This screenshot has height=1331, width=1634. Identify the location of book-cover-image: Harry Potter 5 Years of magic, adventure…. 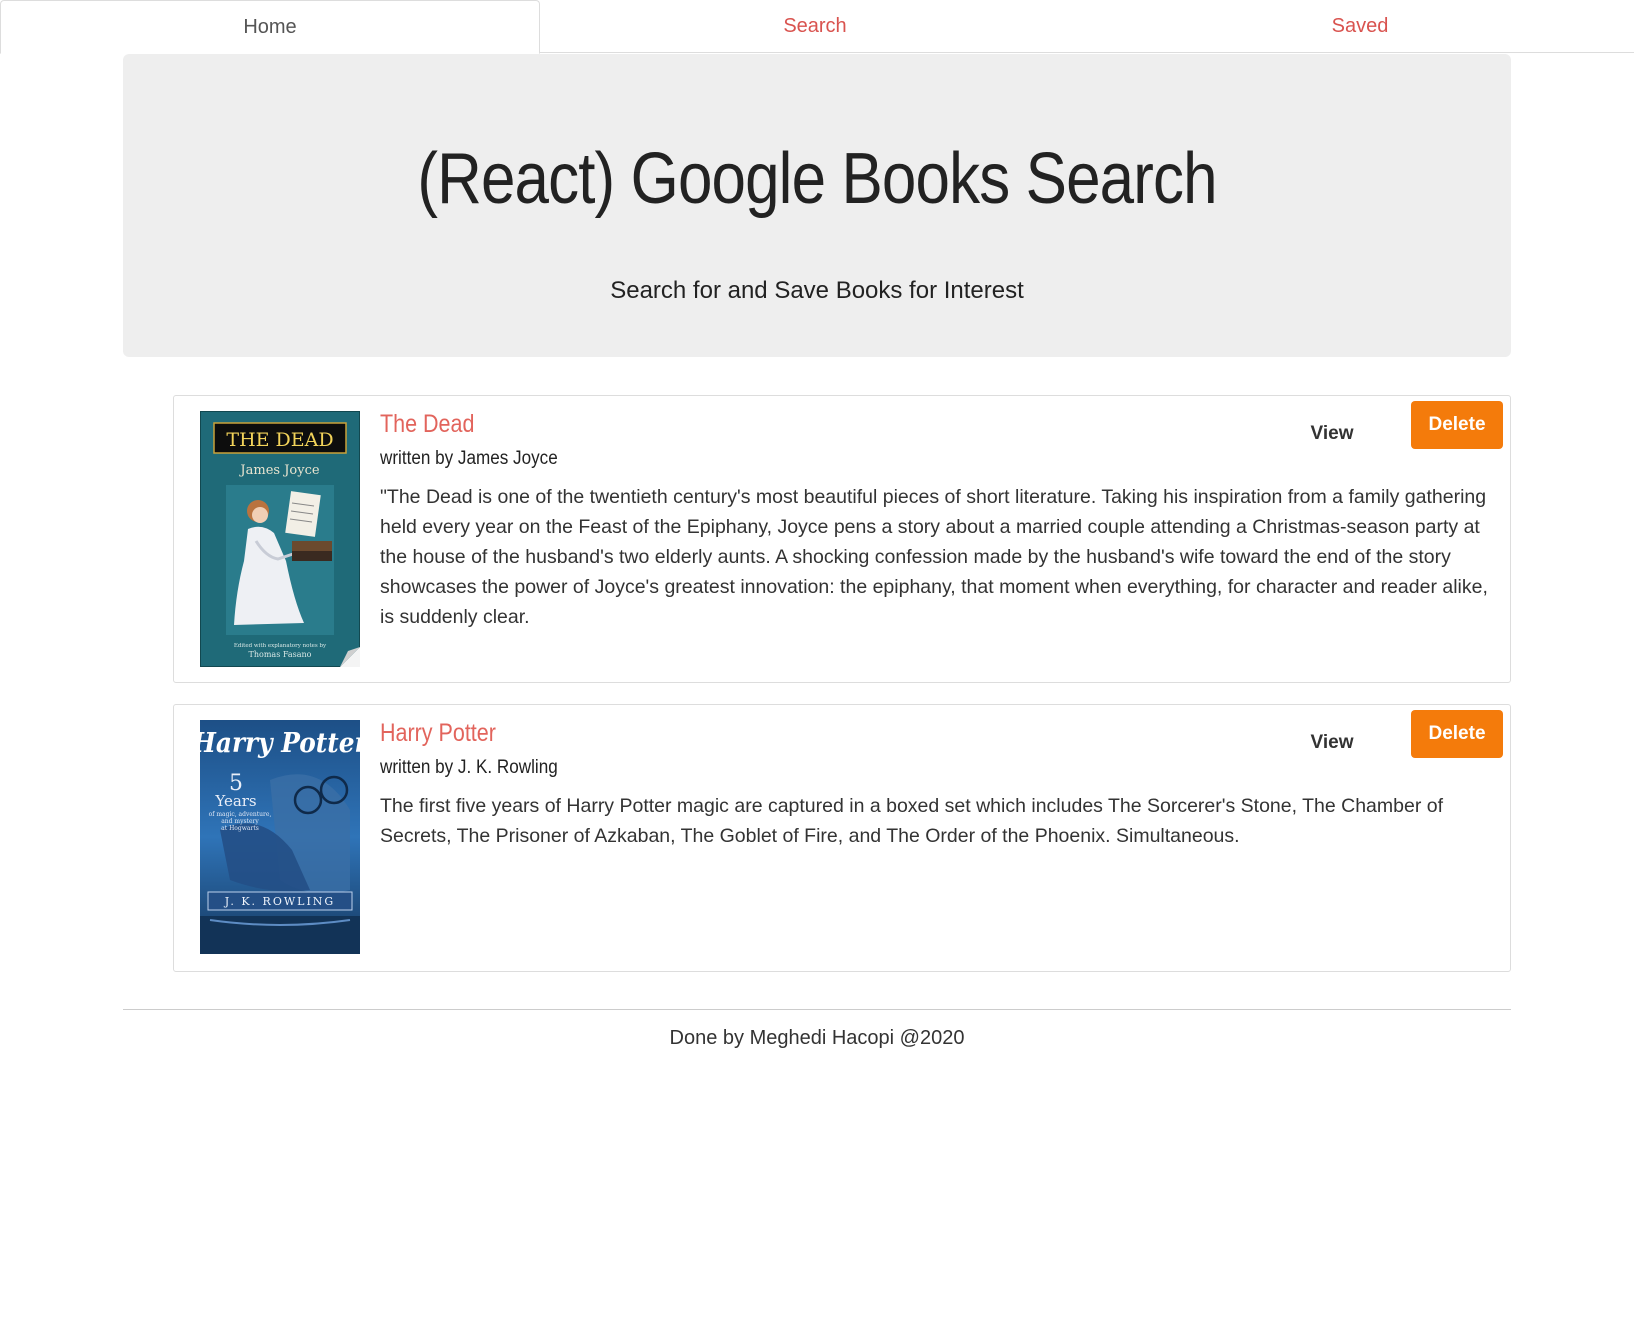
(280, 837).